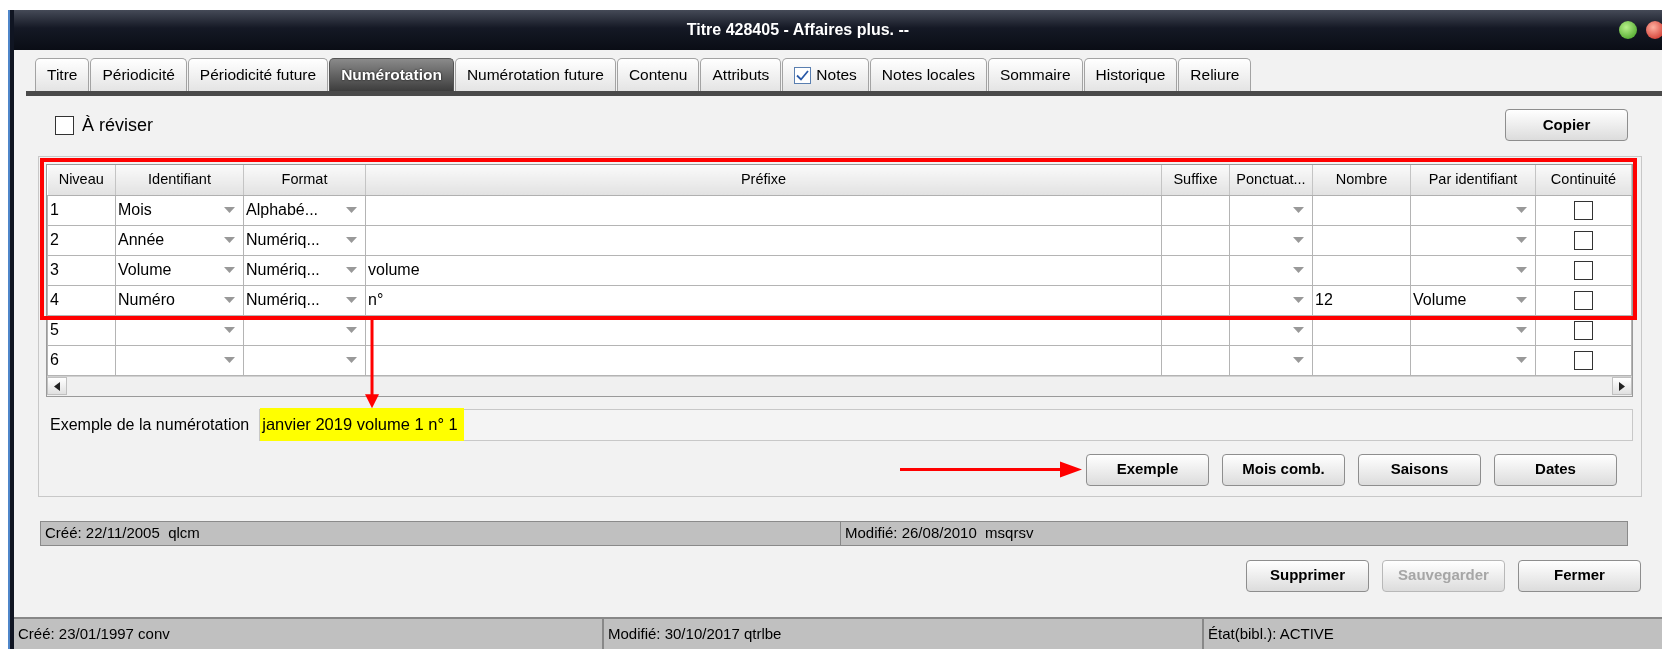  I want to click on tab: Numérotation future, so click(535, 74).